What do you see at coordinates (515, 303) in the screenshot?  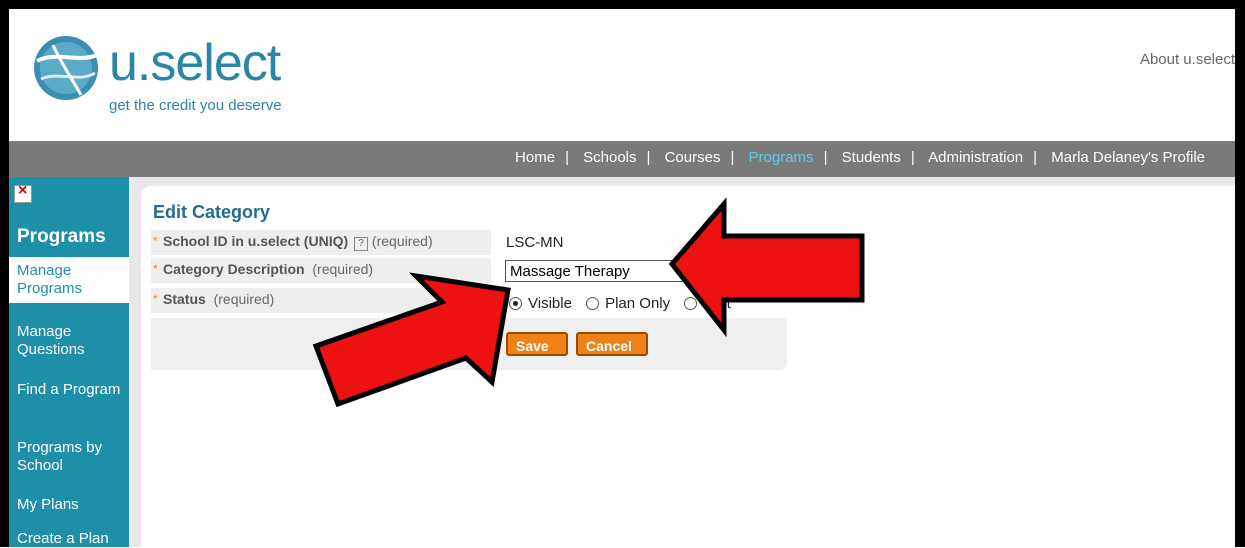 I see `status-visible-radio` at bounding box center [515, 303].